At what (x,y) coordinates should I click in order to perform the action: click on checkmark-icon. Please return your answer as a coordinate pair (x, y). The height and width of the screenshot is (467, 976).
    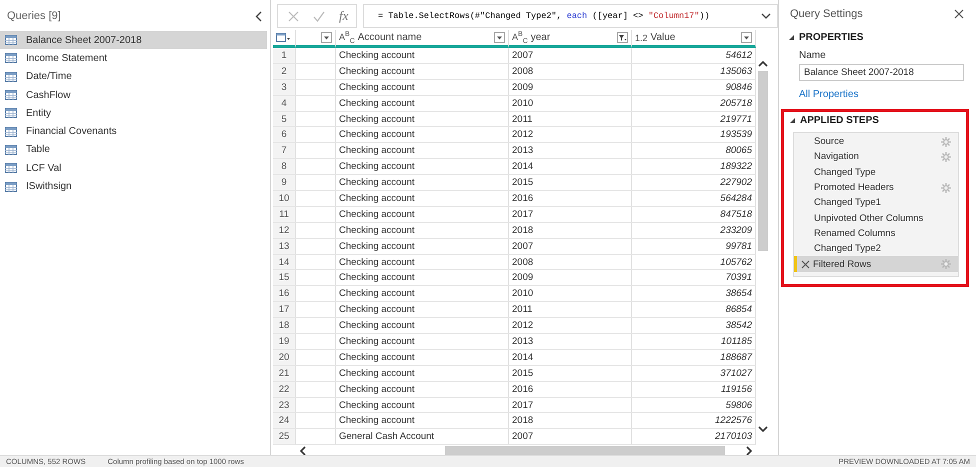
    Looking at the image, I should click on (319, 16).